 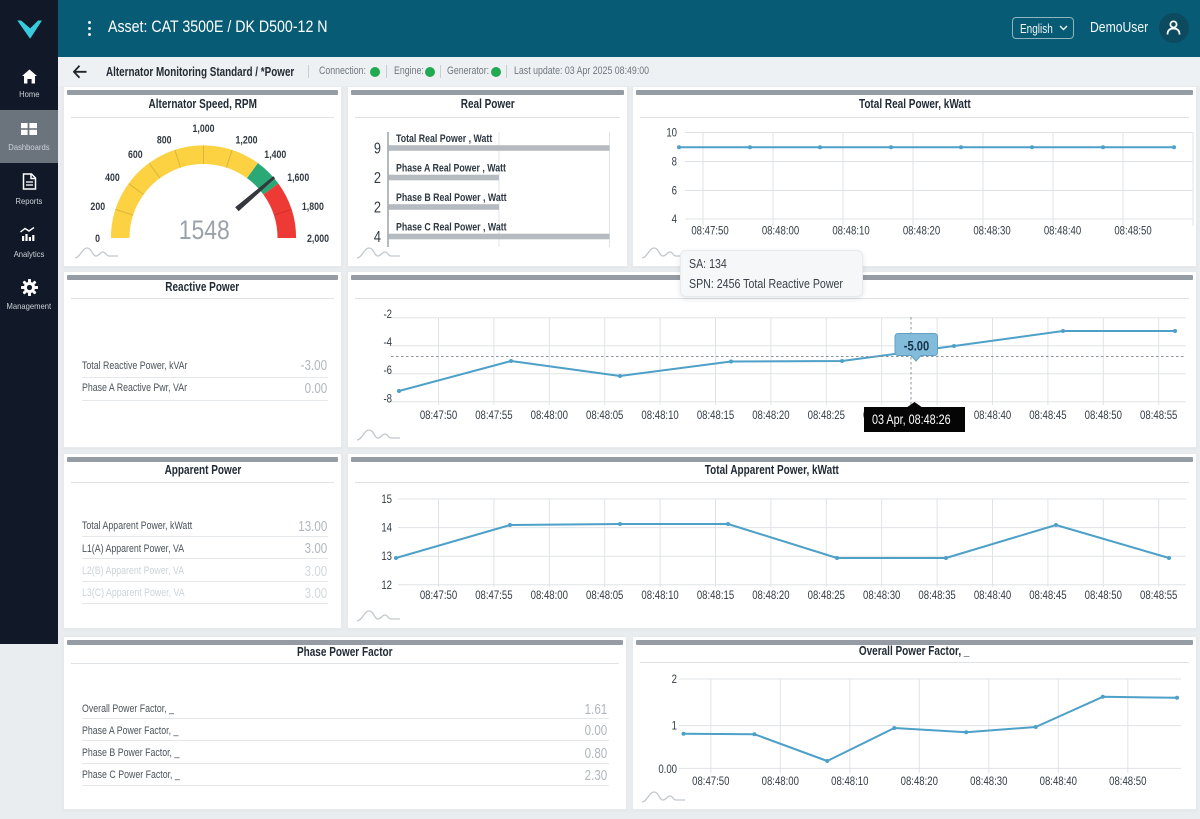 What do you see at coordinates (386, 585) in the screenshot?
I see `svg-text: 12` at bounding box center [386, 585].